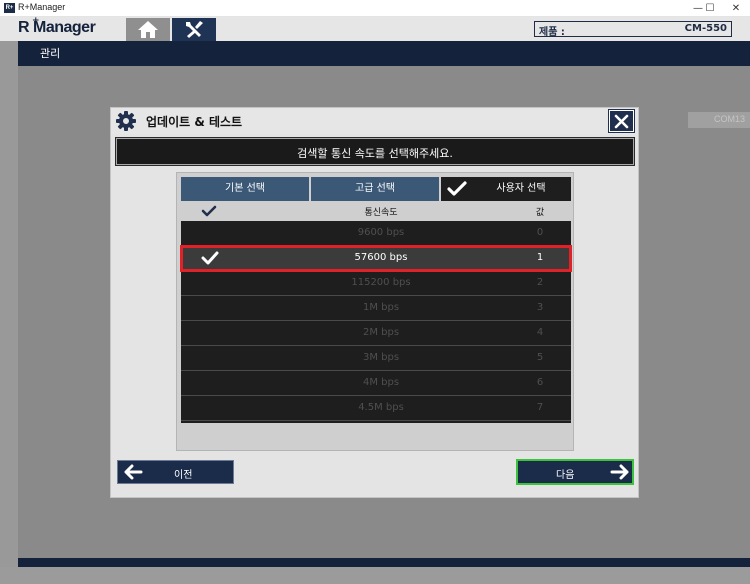 This screenshot has height=584, width=750. I want to click on tab-basic-label: 기본 선택, so click(245, 188).